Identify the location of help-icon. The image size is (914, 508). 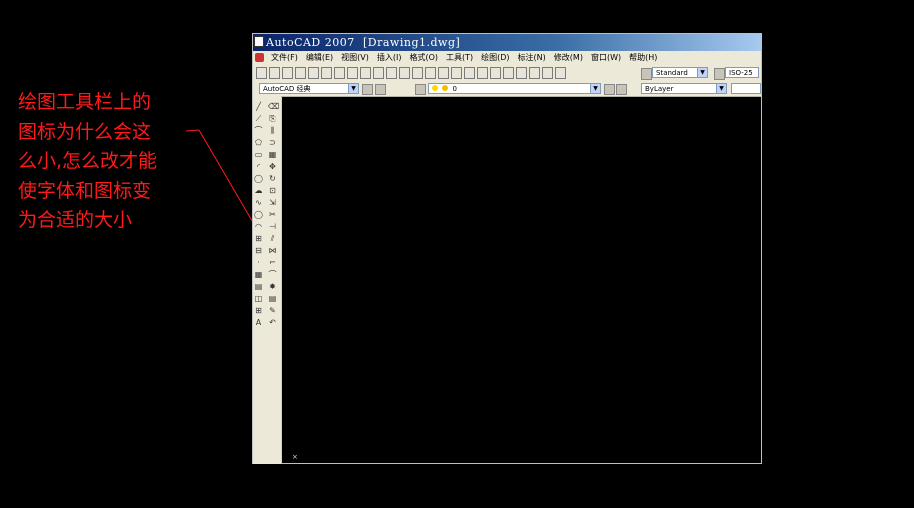
(560, 73).